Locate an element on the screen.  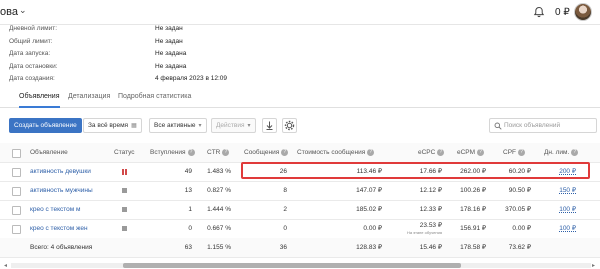
search-input: Поиск объявлений is located at coordinates (543, 125).